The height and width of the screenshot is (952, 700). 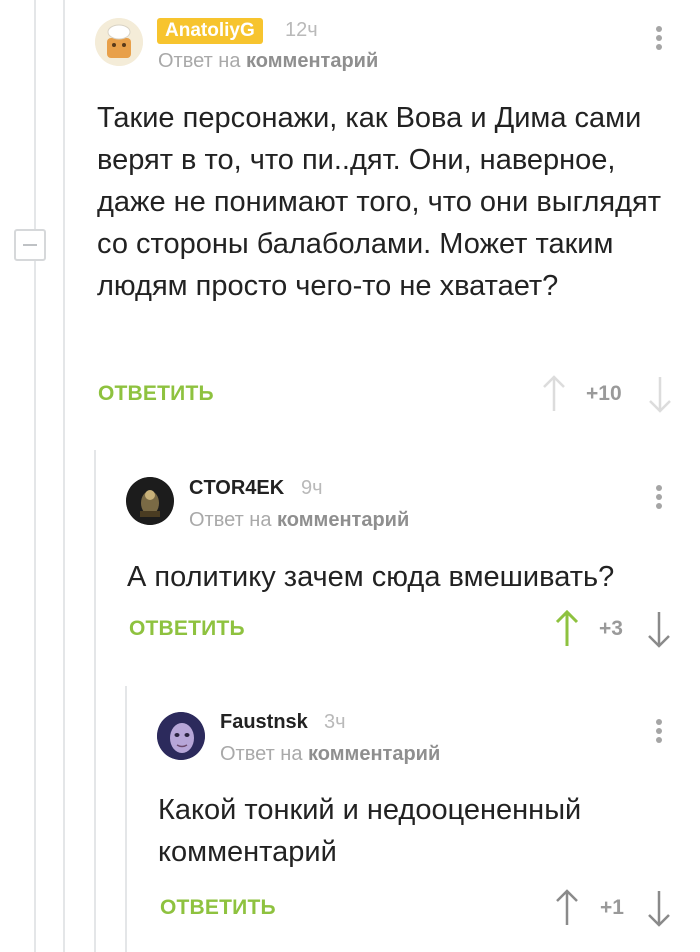 I want to click on chef-avatar-icon, so click(x=119, y=42).